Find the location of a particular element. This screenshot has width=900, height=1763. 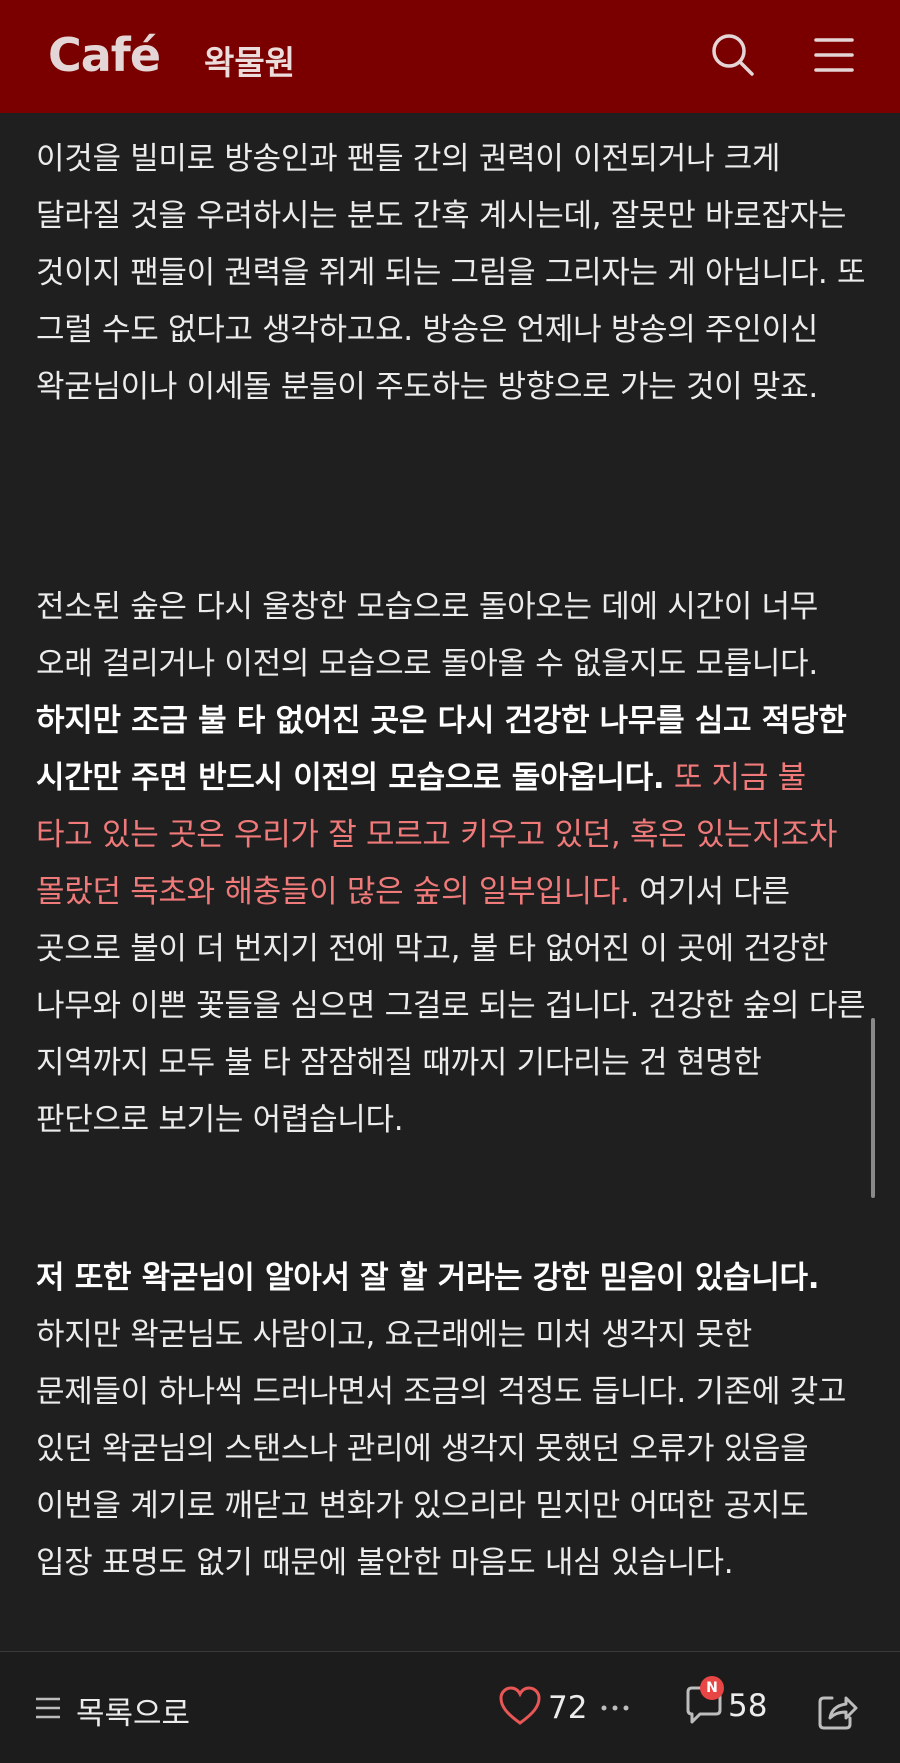

heart-icon is located at coordinates (520, 1708).